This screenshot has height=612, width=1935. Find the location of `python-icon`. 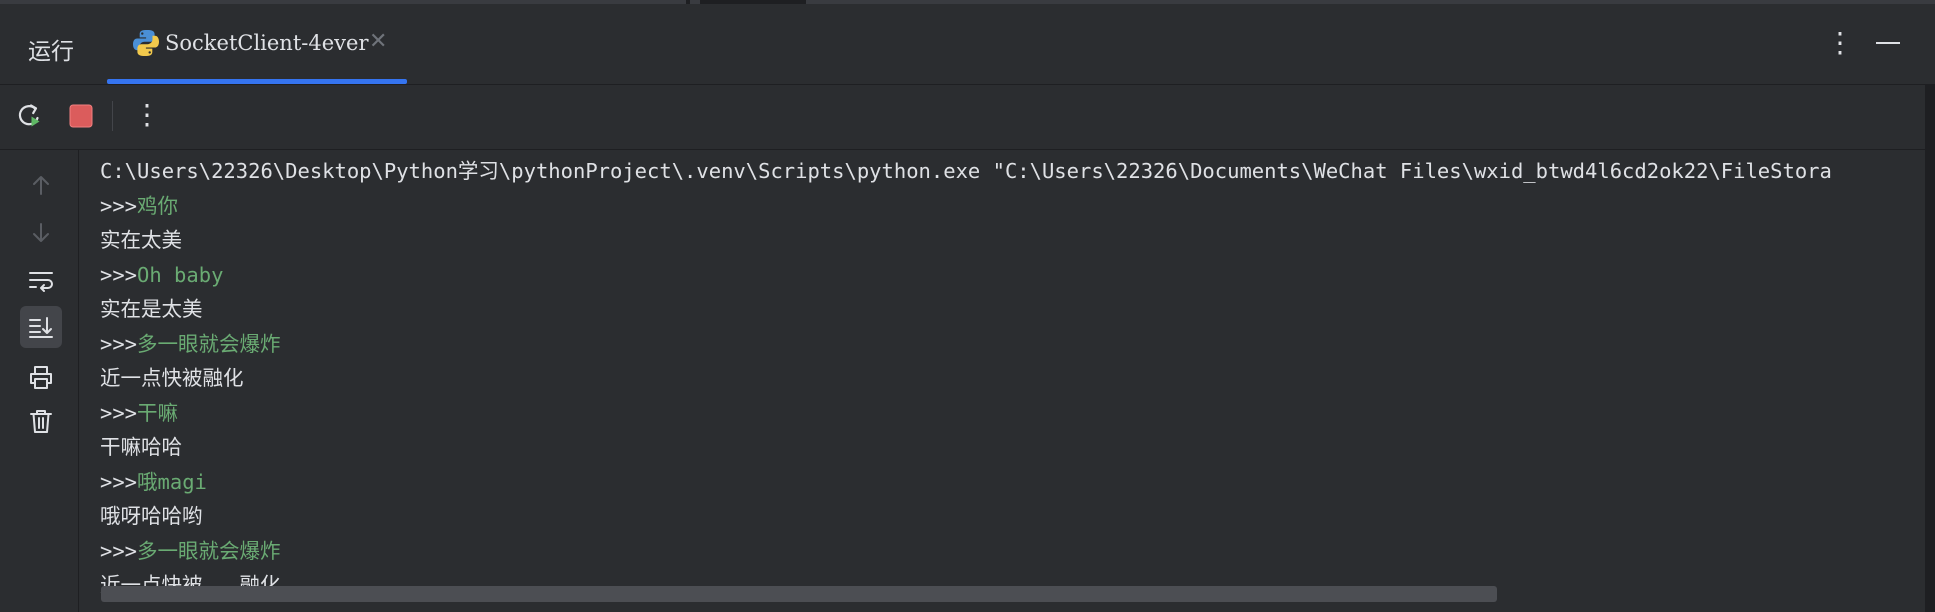

python-icon is located at coordinates (146, 43).